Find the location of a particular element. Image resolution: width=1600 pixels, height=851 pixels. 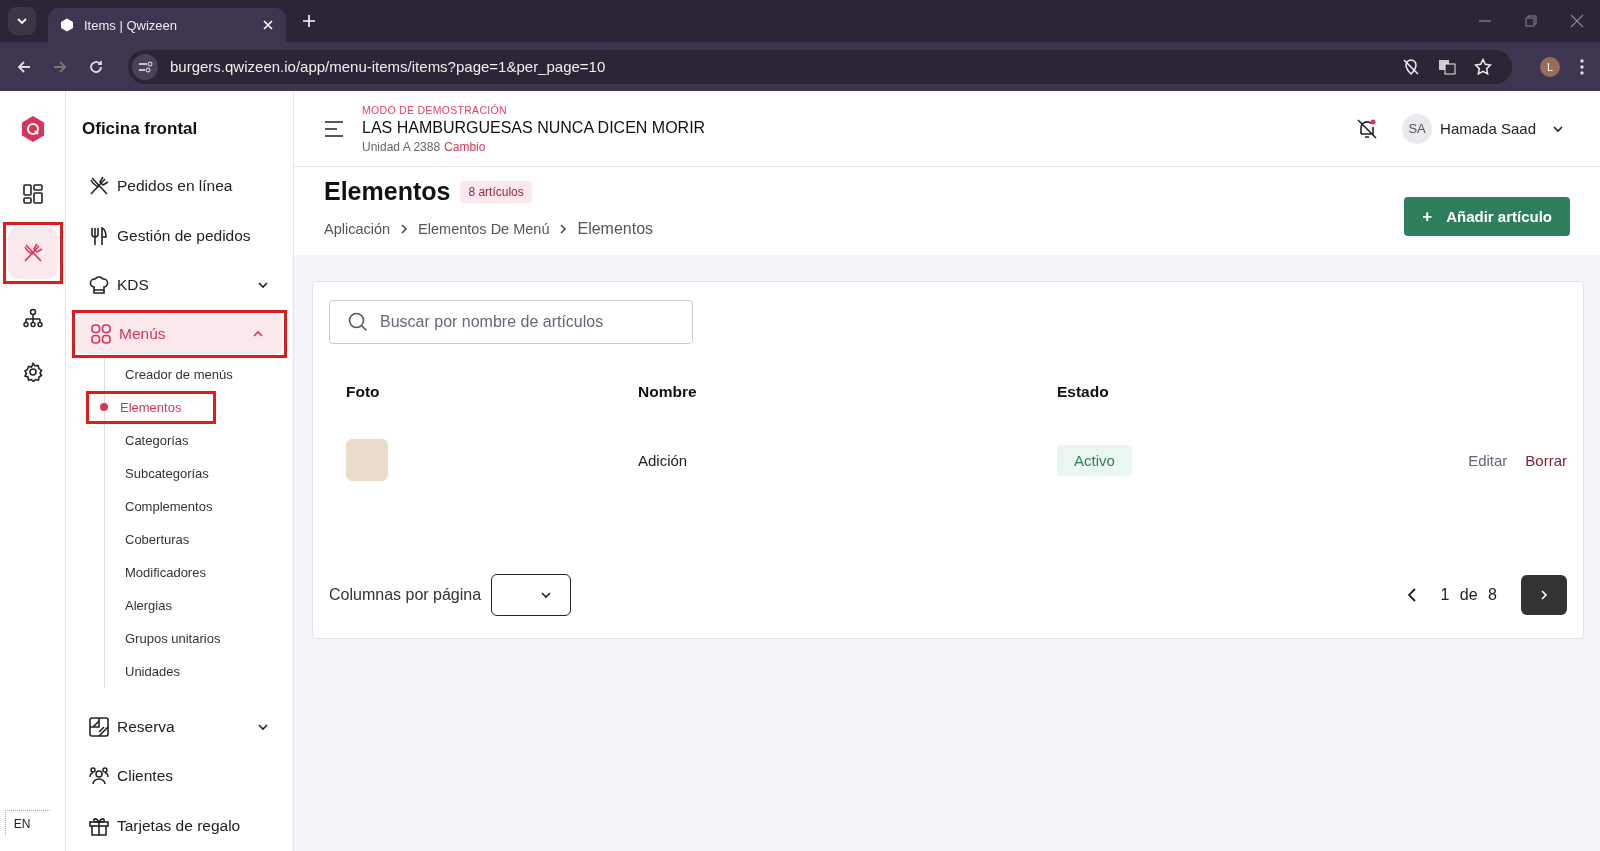

column-header: Foto is located at coordinates (363, 392).